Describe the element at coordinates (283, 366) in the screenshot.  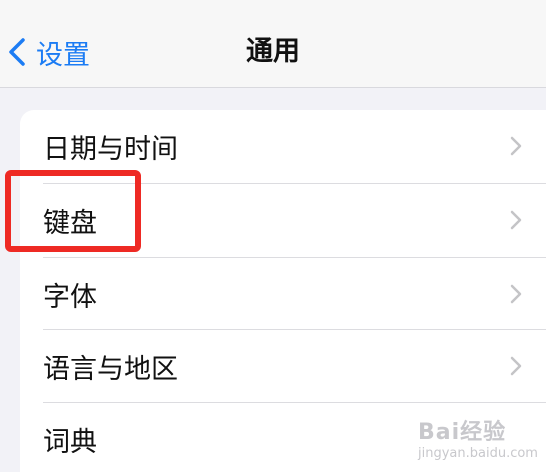
I see `list-item-language-region: 语言与地区` at that location.